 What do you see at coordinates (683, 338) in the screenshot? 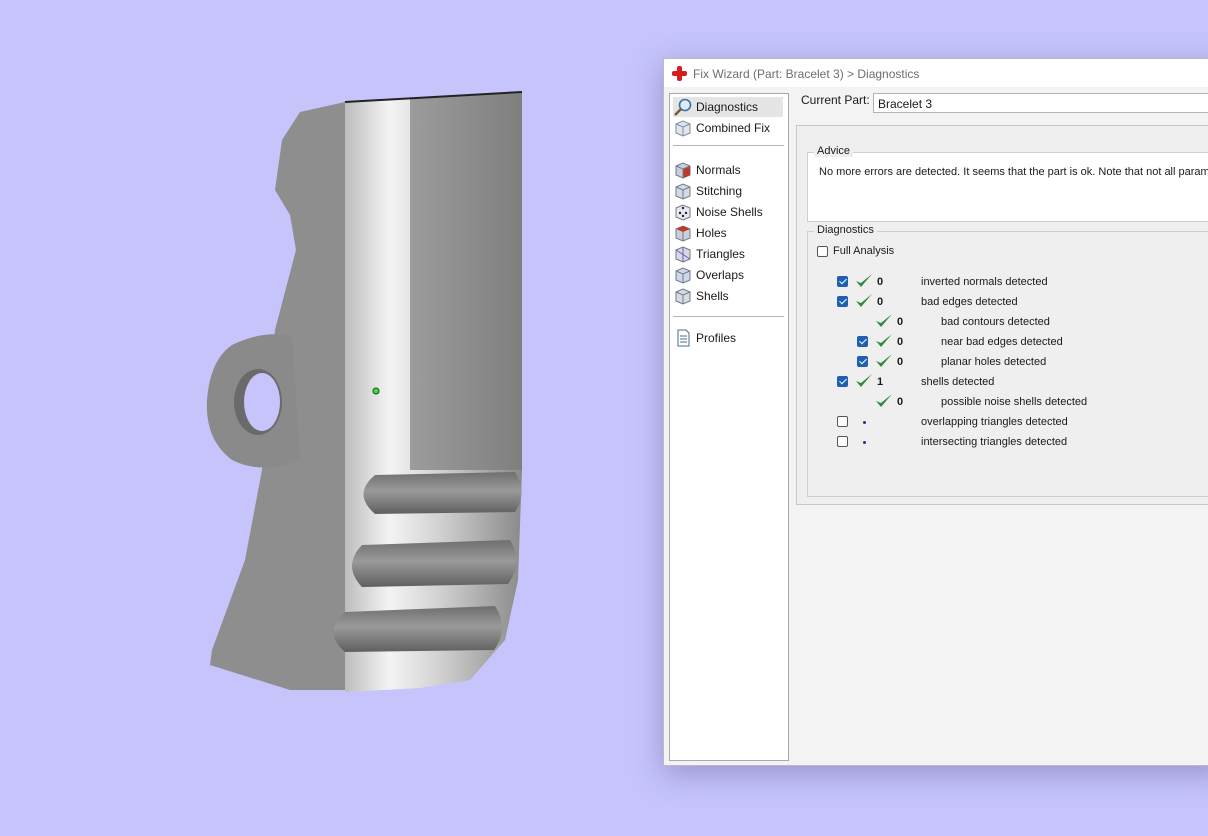
I see `document-icon` at bounding box center [683, 338].